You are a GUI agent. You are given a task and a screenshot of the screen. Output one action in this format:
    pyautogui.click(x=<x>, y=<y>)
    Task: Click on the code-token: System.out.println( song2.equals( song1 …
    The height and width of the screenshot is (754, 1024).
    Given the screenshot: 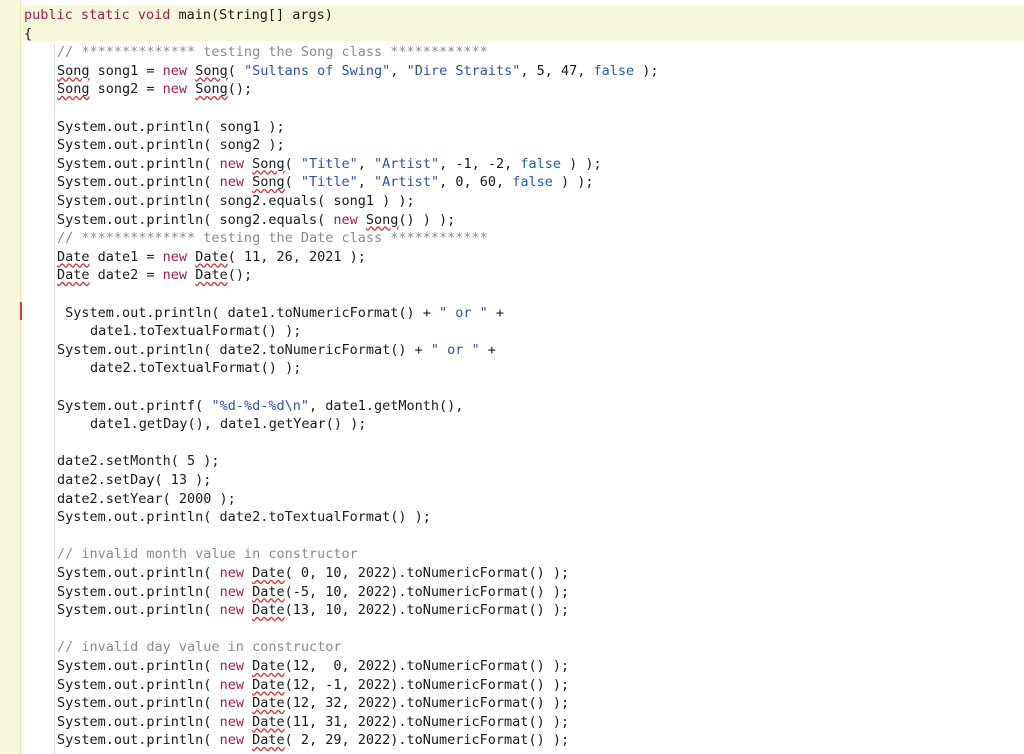 What is the action you would take?
    pyautogui.click(x=236, y=201)
    